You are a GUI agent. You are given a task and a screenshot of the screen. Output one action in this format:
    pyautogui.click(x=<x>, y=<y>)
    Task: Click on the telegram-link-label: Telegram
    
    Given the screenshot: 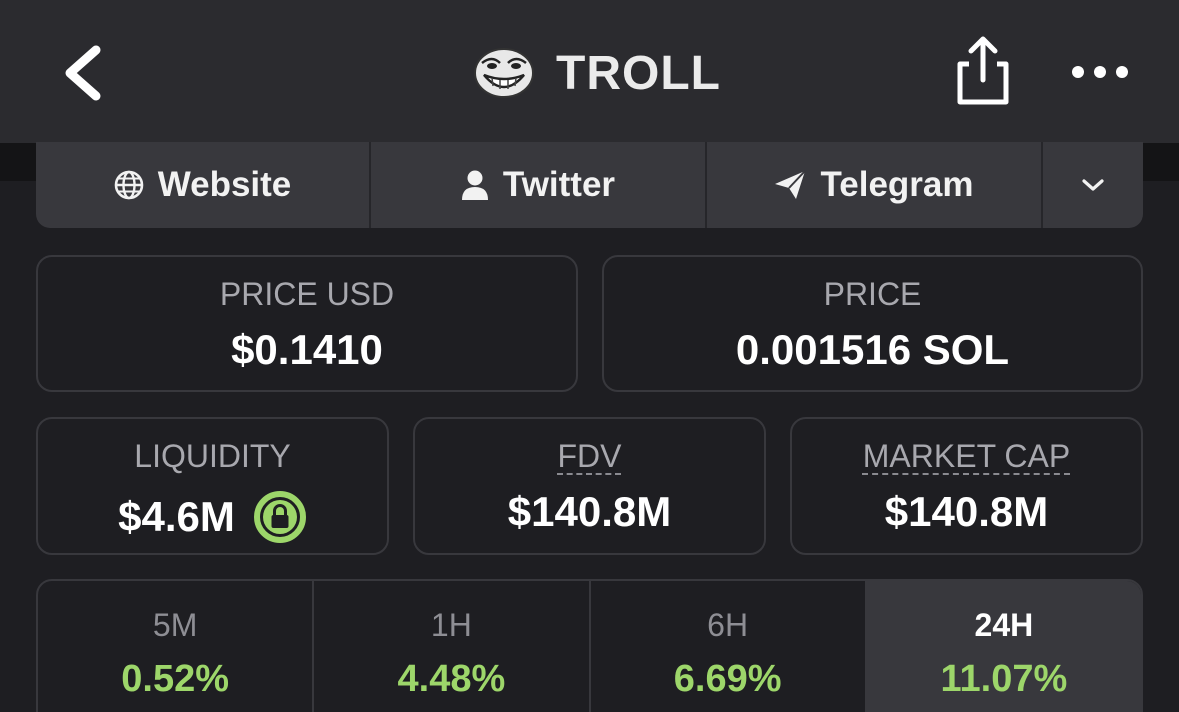 What is the action you would take?
    pyautogui.click(x=897, y=184)
    